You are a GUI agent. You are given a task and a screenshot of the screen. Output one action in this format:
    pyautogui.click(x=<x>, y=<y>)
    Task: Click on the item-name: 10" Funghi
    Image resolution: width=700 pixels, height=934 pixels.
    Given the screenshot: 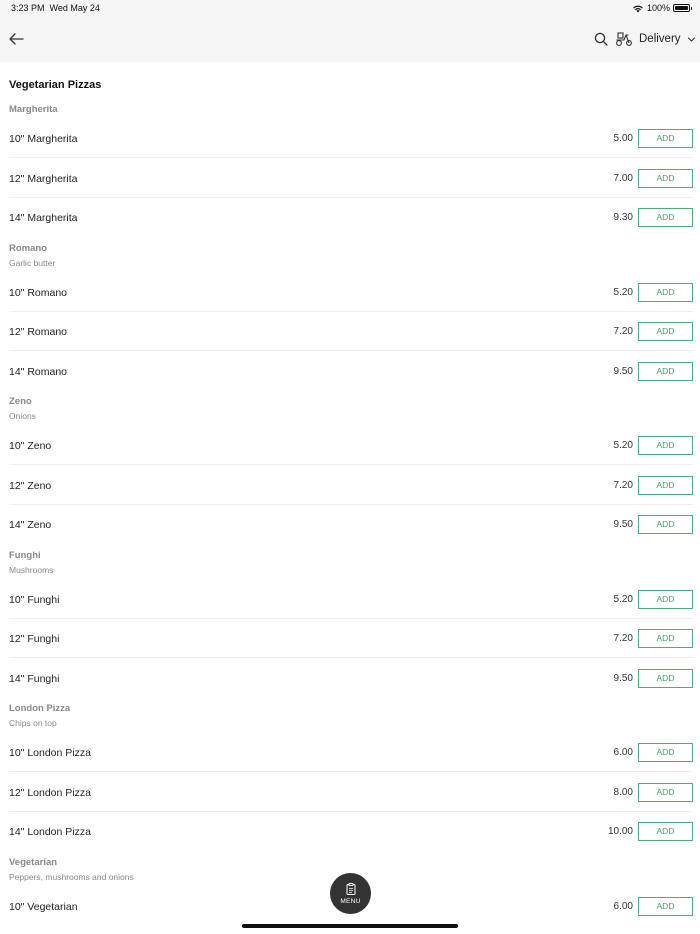 What is the action you would take?
    pyautogui.click(x=34, y=599)
    